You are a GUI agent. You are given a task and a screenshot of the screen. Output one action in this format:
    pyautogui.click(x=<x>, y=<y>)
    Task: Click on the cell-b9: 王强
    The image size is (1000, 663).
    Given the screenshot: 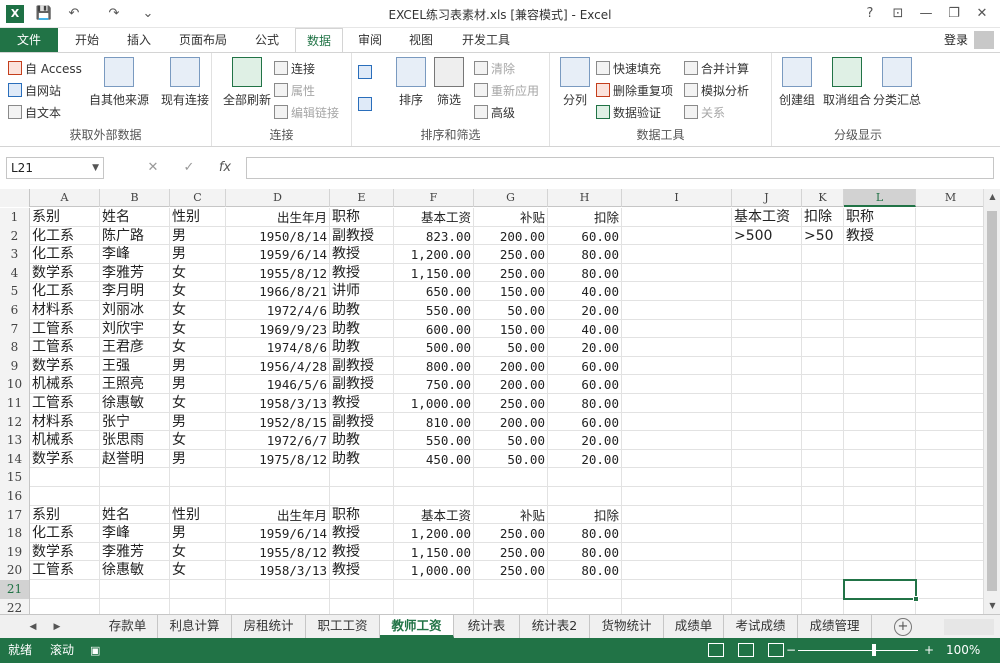 What is the action you would take?
    pyautogui.click(x=135, y=366)
    